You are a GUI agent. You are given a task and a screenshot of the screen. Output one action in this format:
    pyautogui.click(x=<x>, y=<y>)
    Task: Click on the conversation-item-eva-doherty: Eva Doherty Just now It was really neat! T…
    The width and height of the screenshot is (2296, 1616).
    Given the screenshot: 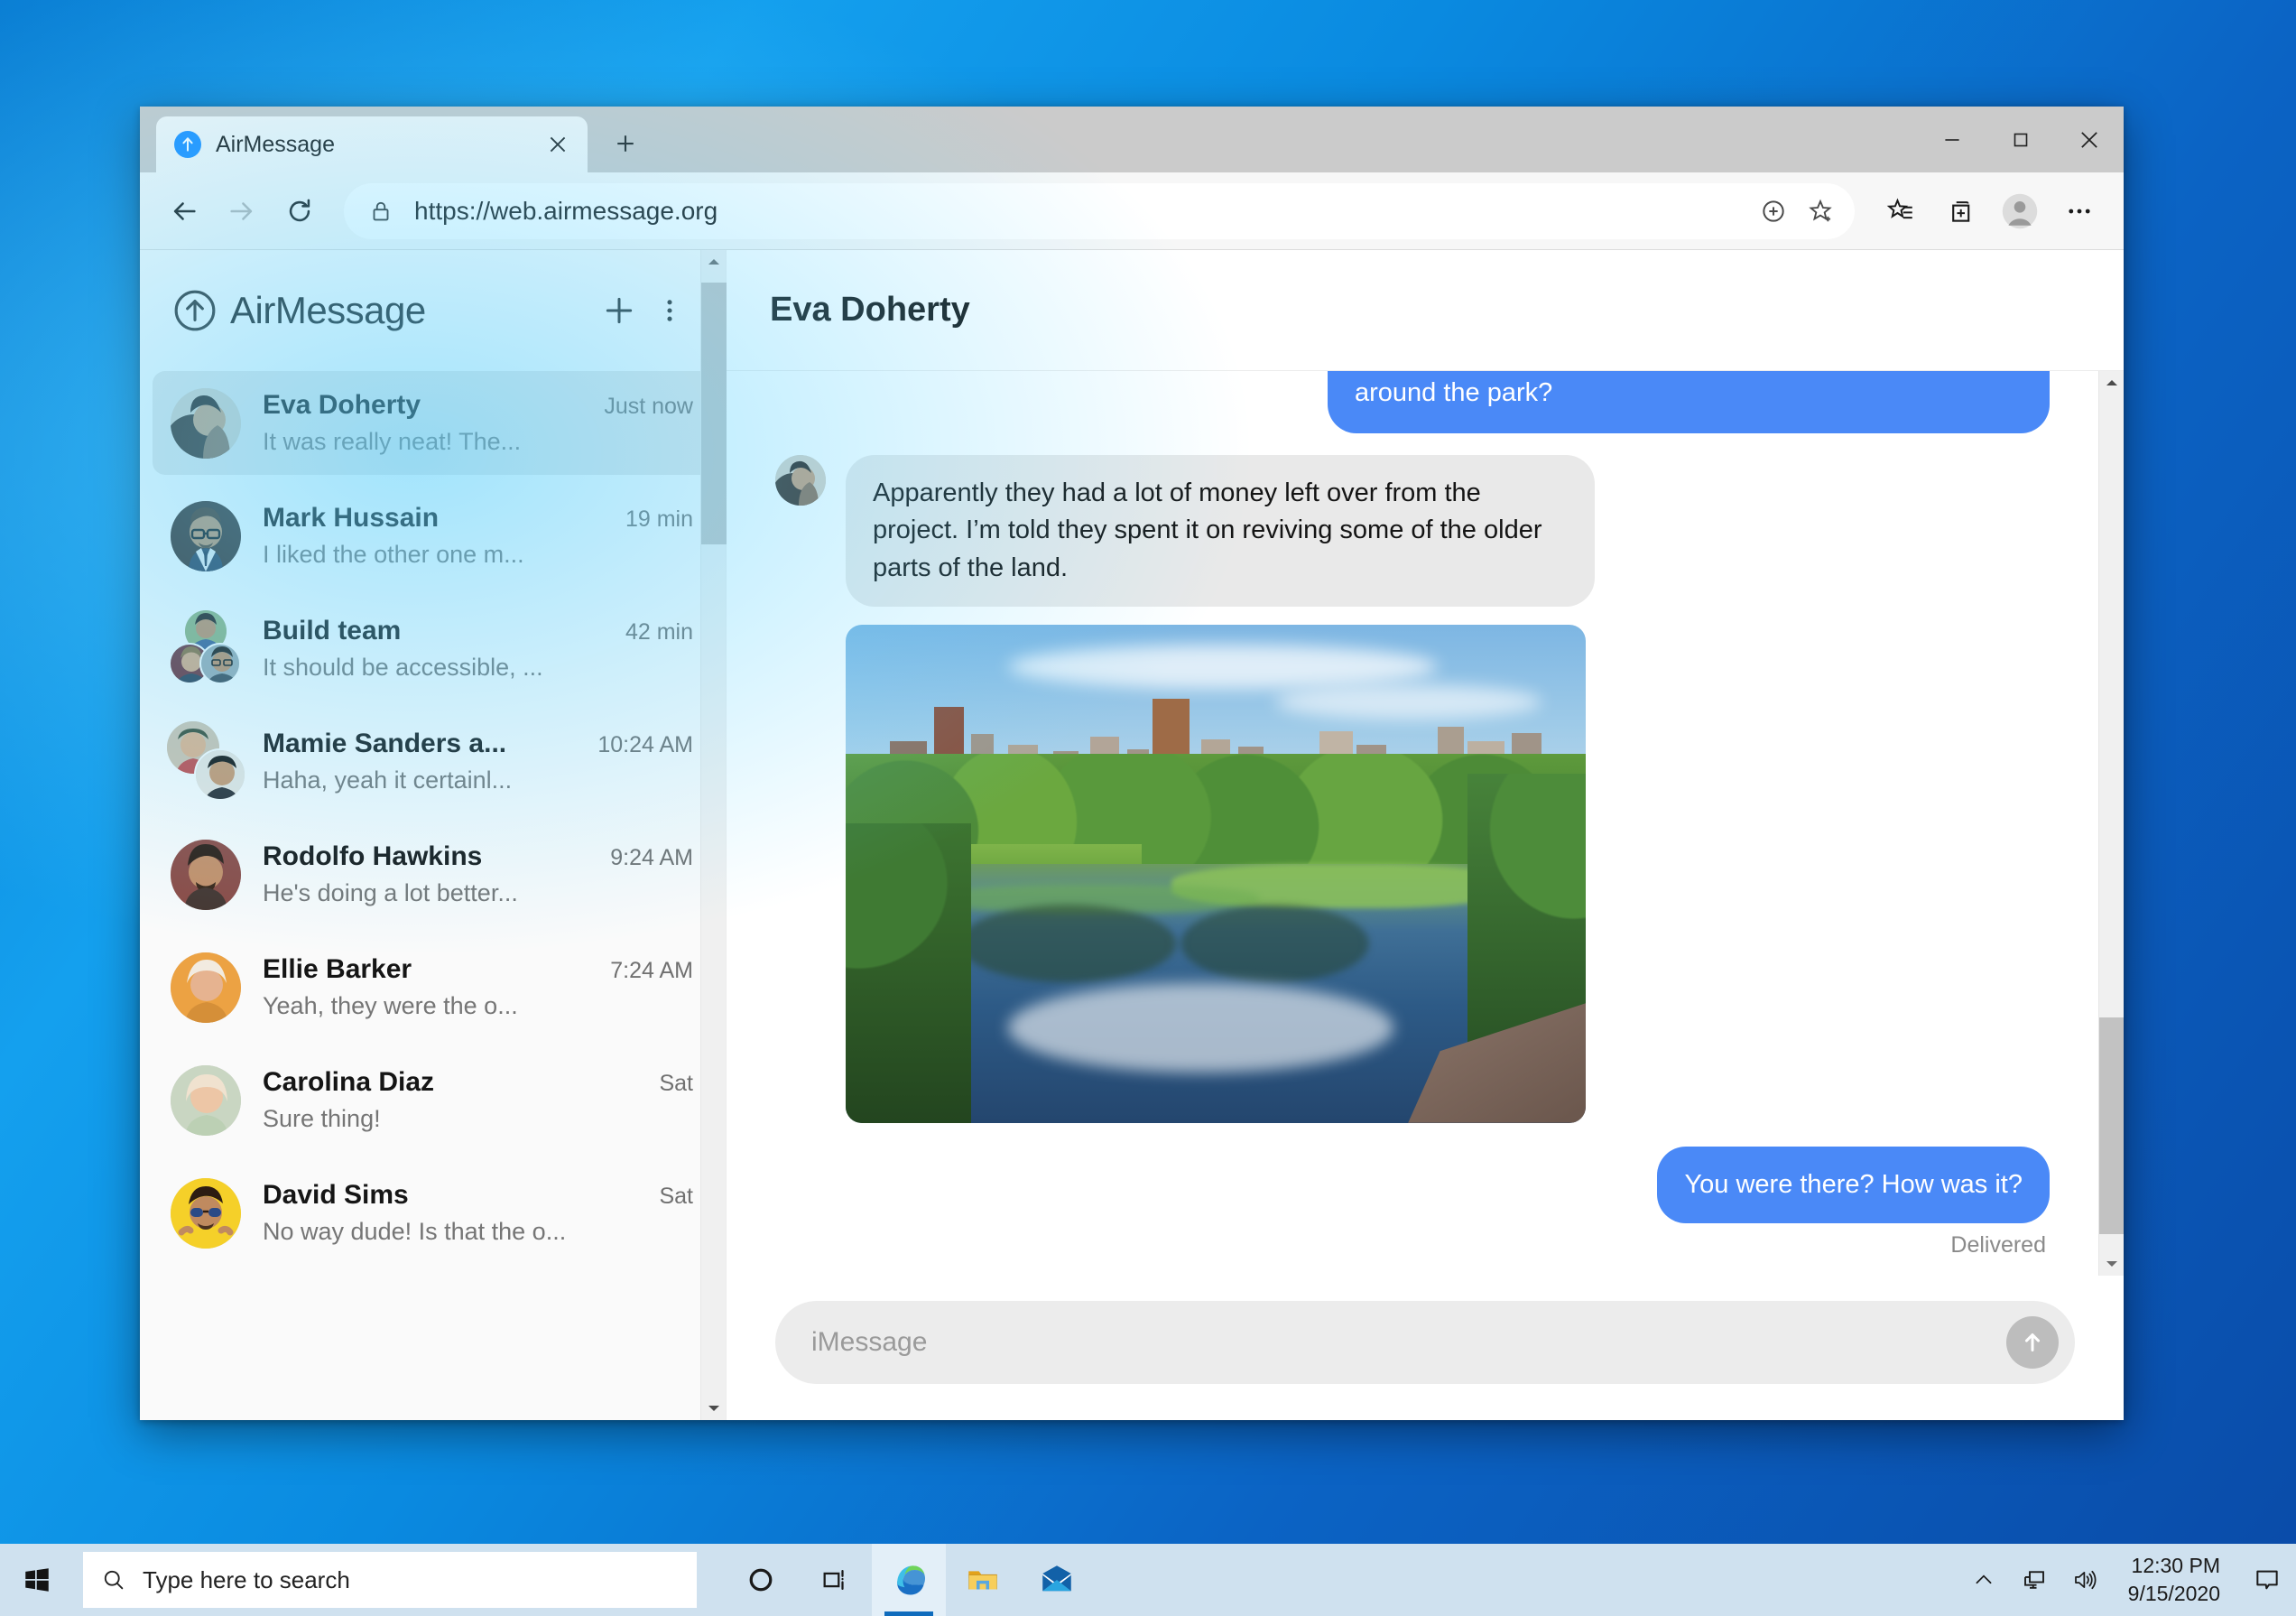 What is the action you would take?
    pyautogui.click(x=433, y=423)
    